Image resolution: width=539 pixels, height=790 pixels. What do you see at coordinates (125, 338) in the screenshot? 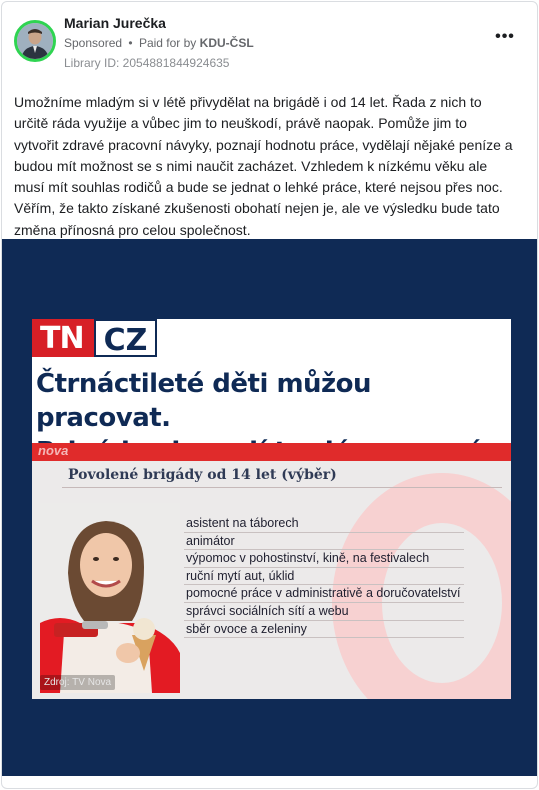
I see `logo-cz: CZ` at bounding box center [125, 338].